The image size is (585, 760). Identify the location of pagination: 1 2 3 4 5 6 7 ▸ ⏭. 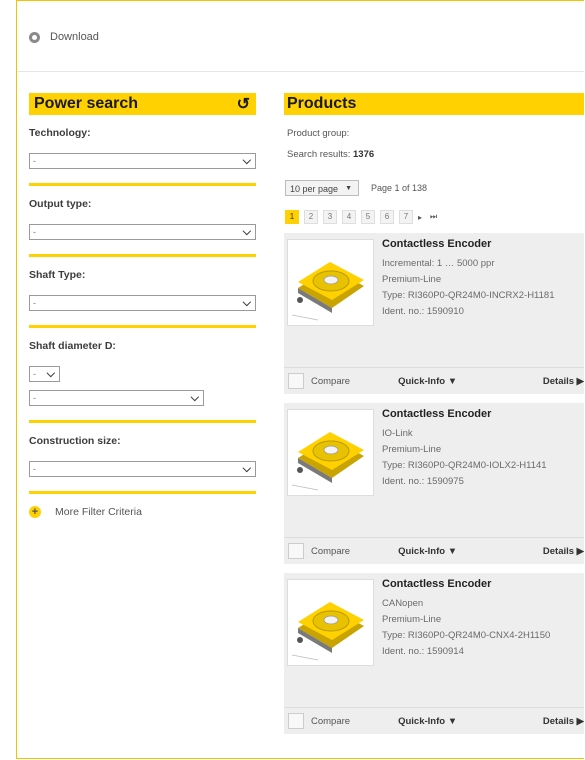
(434, 217).